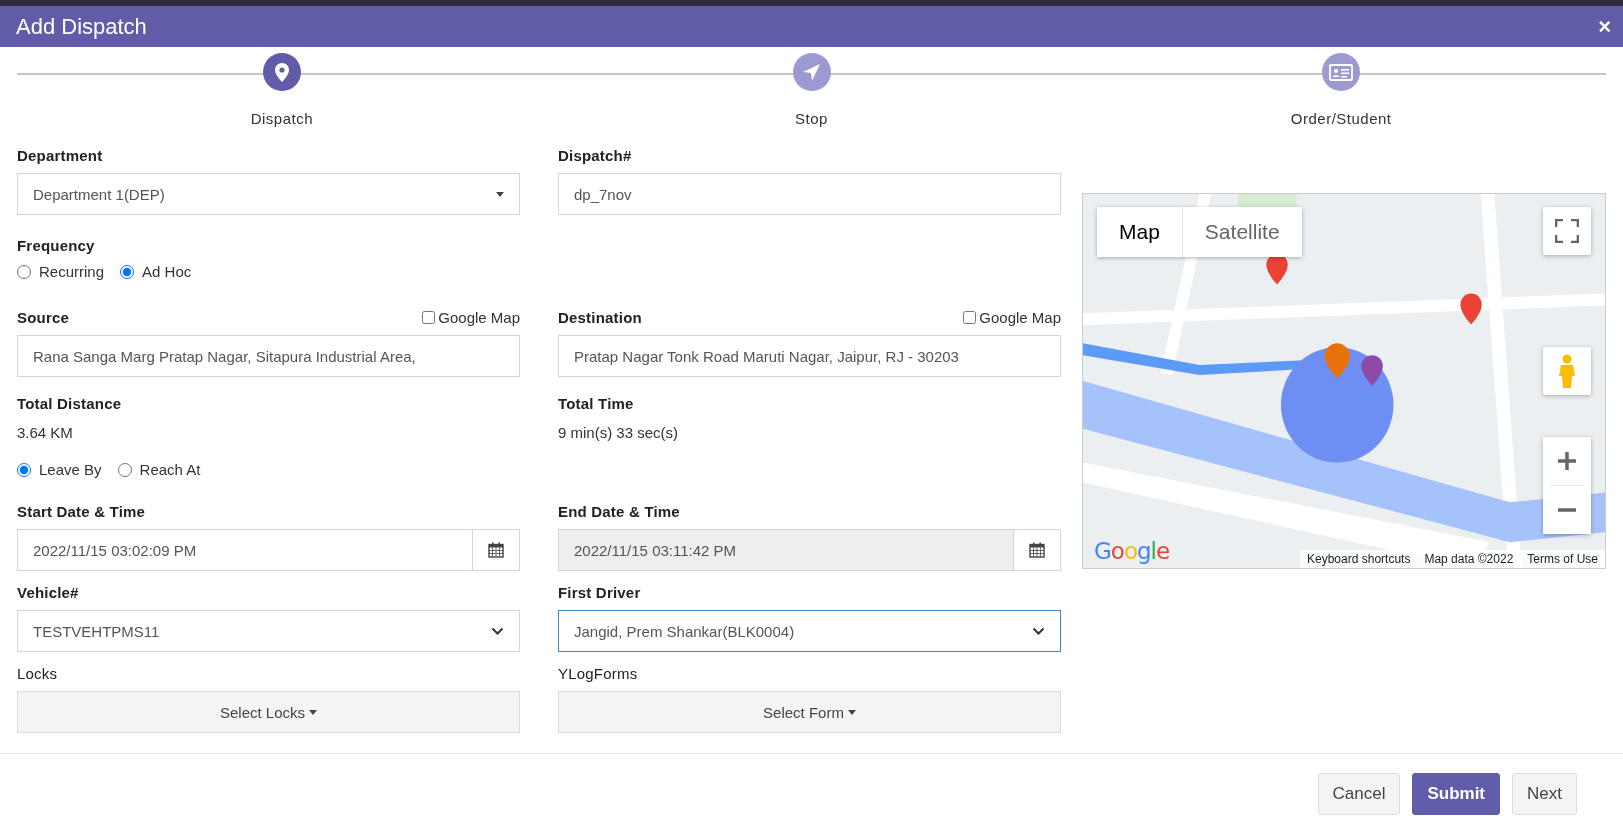 This screenshot has height=830, width=1623. I want to click on field-label: End Date & Time, so click(619, 511).